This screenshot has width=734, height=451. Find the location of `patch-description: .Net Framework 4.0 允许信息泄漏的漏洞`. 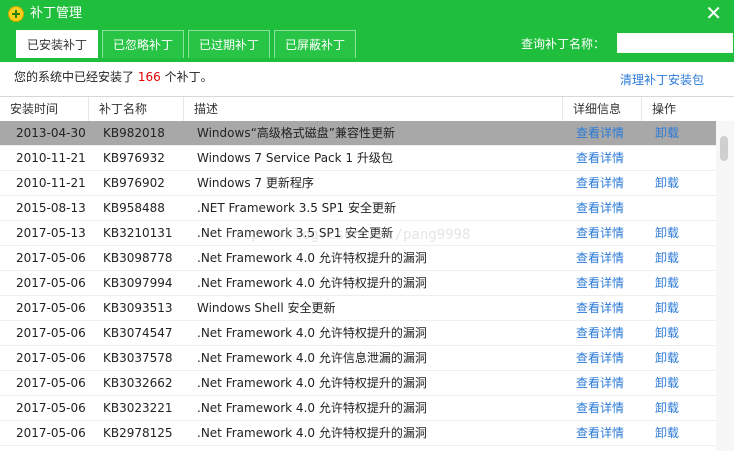

patch-description: .Net Framework 4.0 允许信息泄漏的漏洞 is located at coordinates (312, 358).